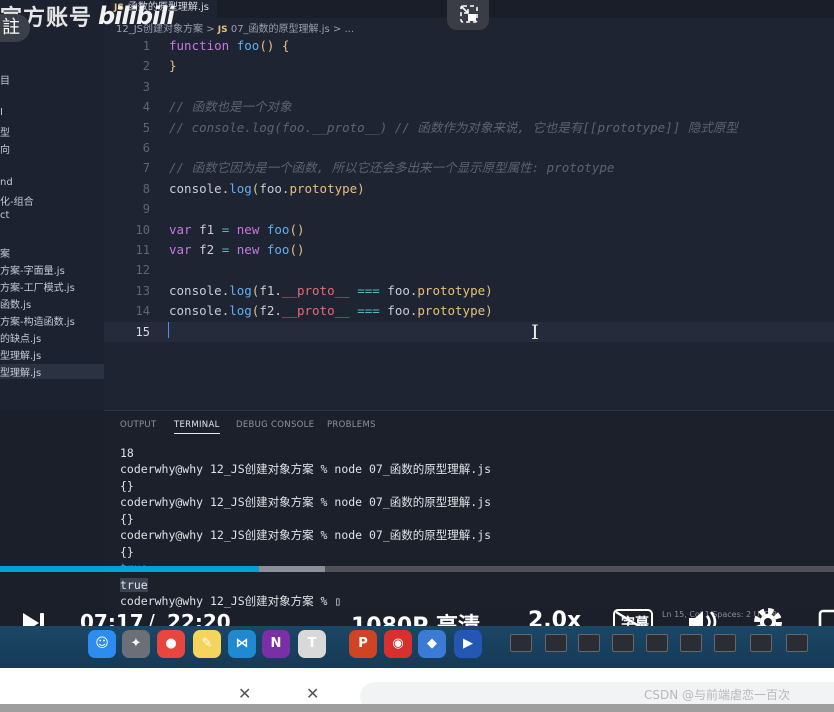 The width and height of the screenshot is (834, 712). What do you see at coordinates (469, 46) in the screenshot?
I see `code-line: 1 function foo() {` at bounding box center [469, 46].